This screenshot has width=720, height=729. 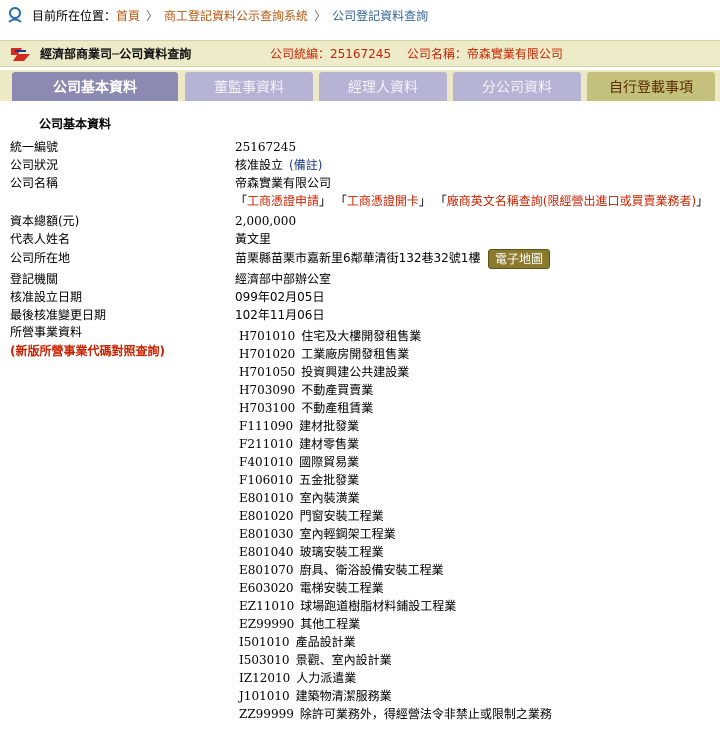 I want to click on business-item-name: 五金批發業, so click(x=329, y=480).